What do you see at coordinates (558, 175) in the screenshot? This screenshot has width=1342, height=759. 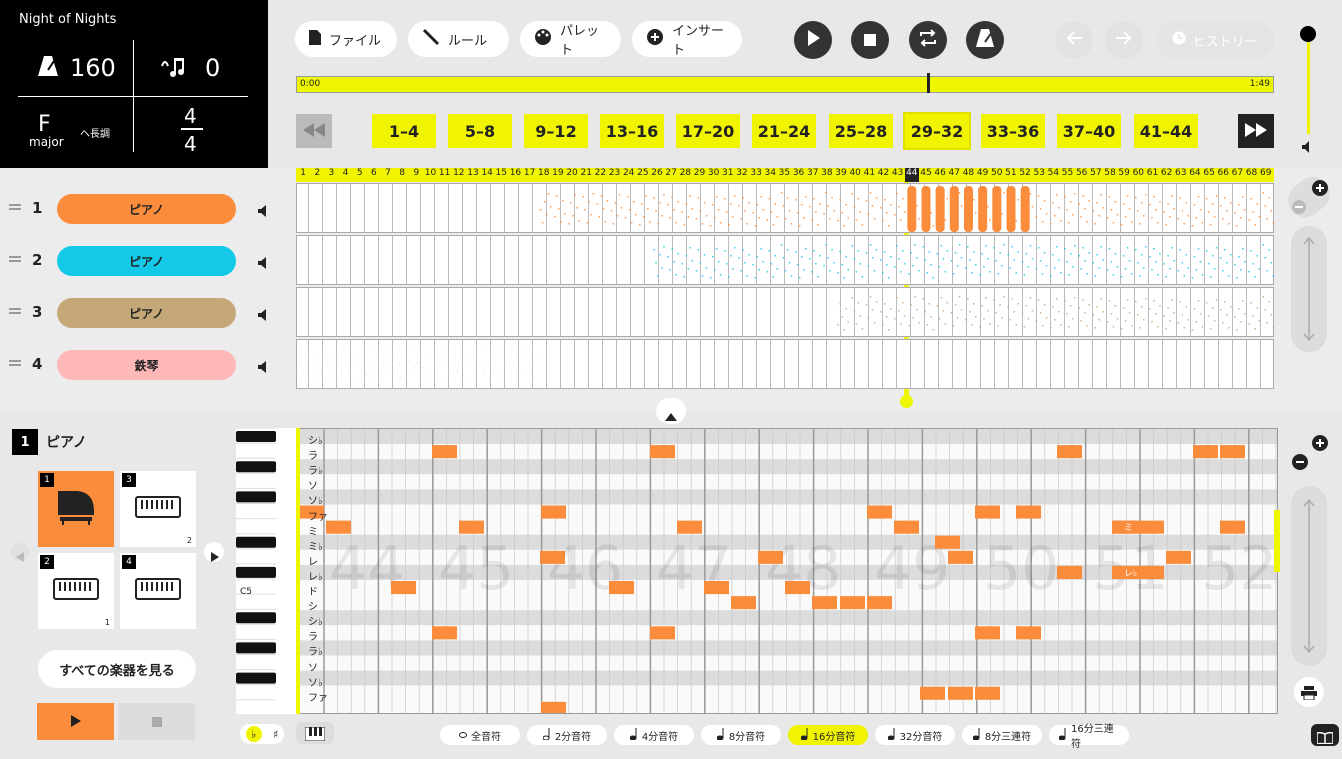 I see `measure-number: 19` at bounding box center [558, 175].